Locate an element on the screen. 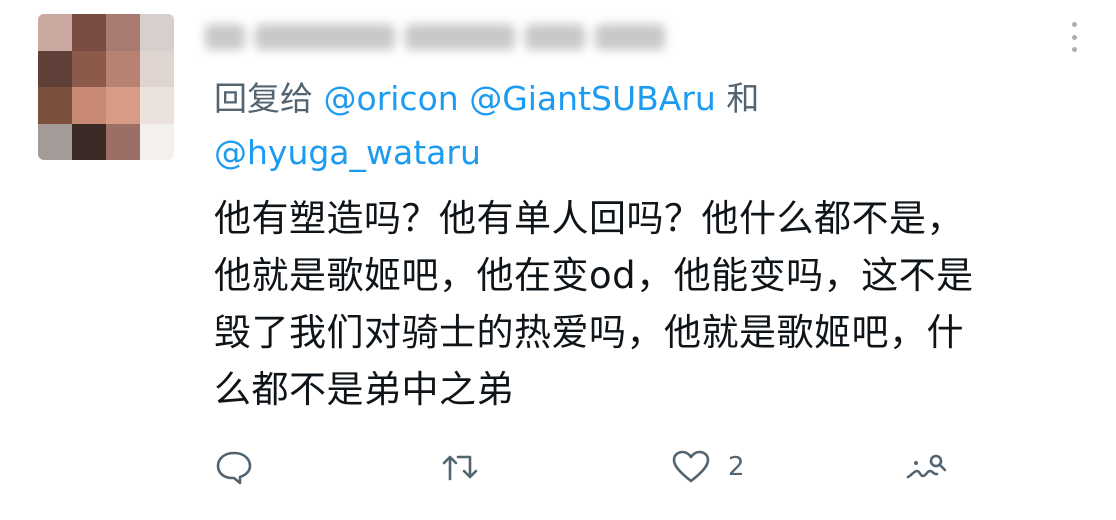 The height and width of the screenshot is (520, 1116). heart-icon is located at coordinates (691, 467).